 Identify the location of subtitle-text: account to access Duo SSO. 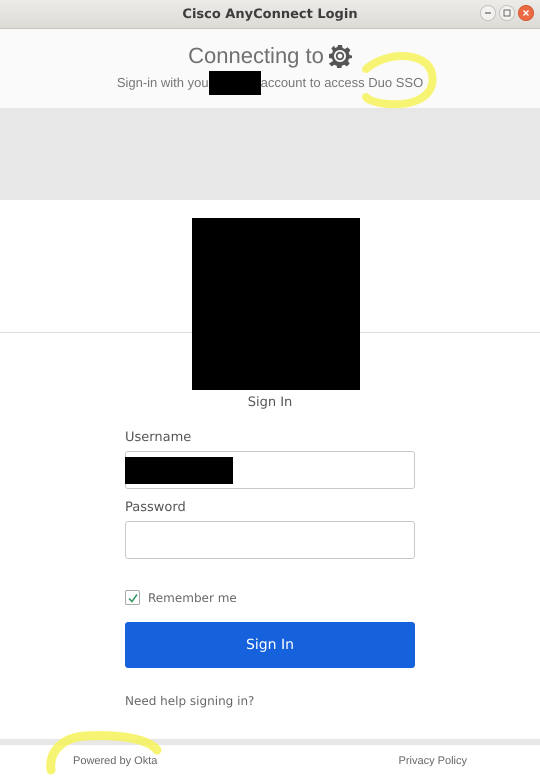
(342, 82).